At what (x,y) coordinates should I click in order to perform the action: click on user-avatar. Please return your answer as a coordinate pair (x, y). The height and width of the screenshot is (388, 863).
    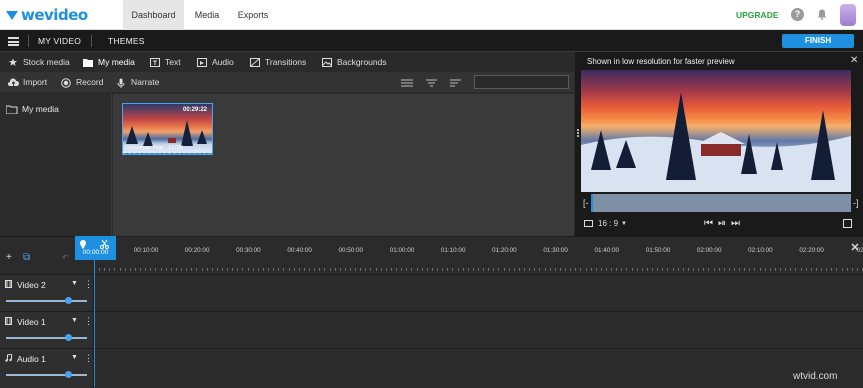
    Looking at the image, I should click on (848, 15).